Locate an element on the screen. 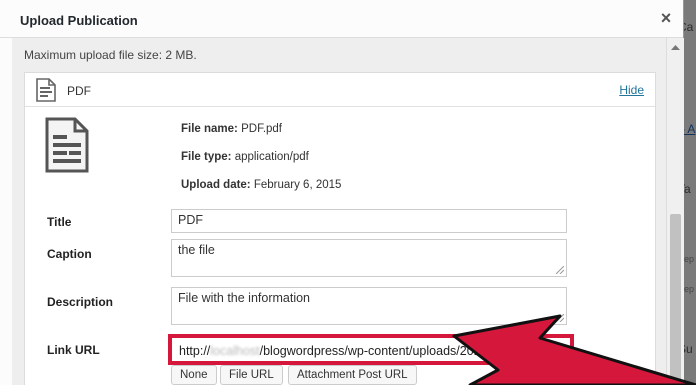 This screenshot has width=696, height=385. media-item-name: PDF is located at coordinates (79, 91).